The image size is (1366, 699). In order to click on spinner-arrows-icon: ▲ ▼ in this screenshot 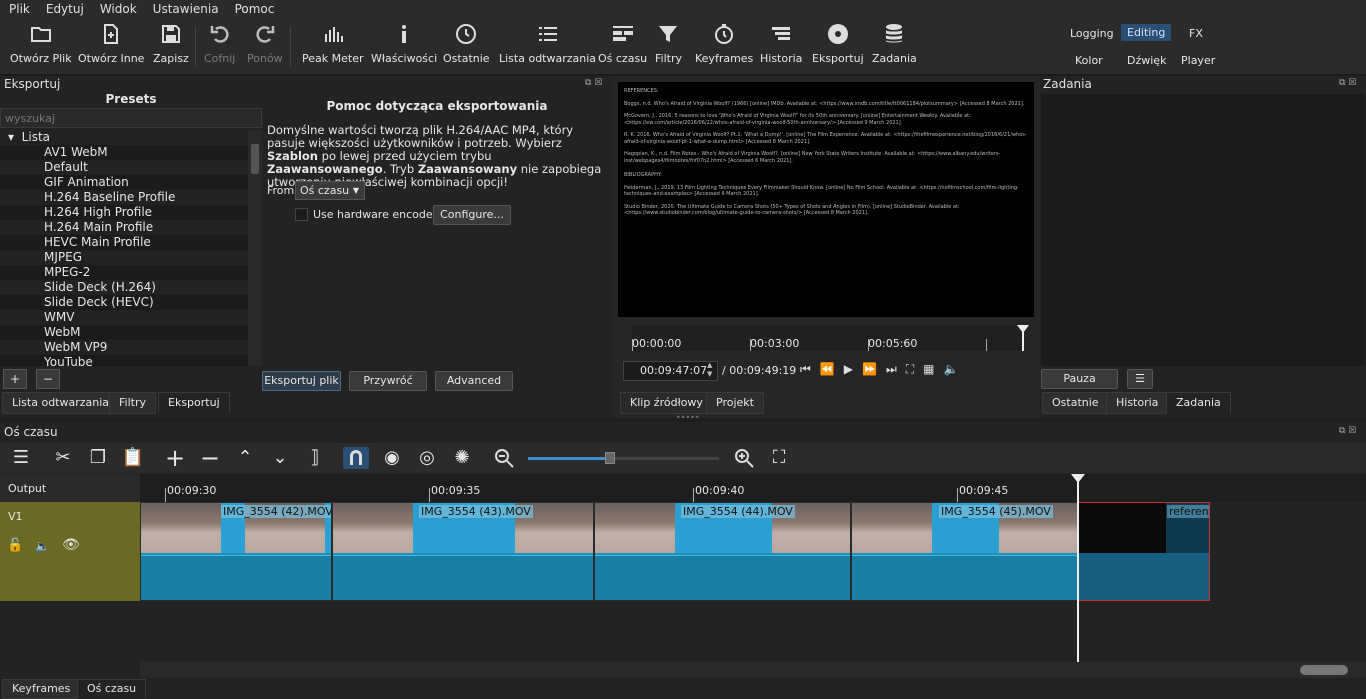, I will do `click(709, 370)`.